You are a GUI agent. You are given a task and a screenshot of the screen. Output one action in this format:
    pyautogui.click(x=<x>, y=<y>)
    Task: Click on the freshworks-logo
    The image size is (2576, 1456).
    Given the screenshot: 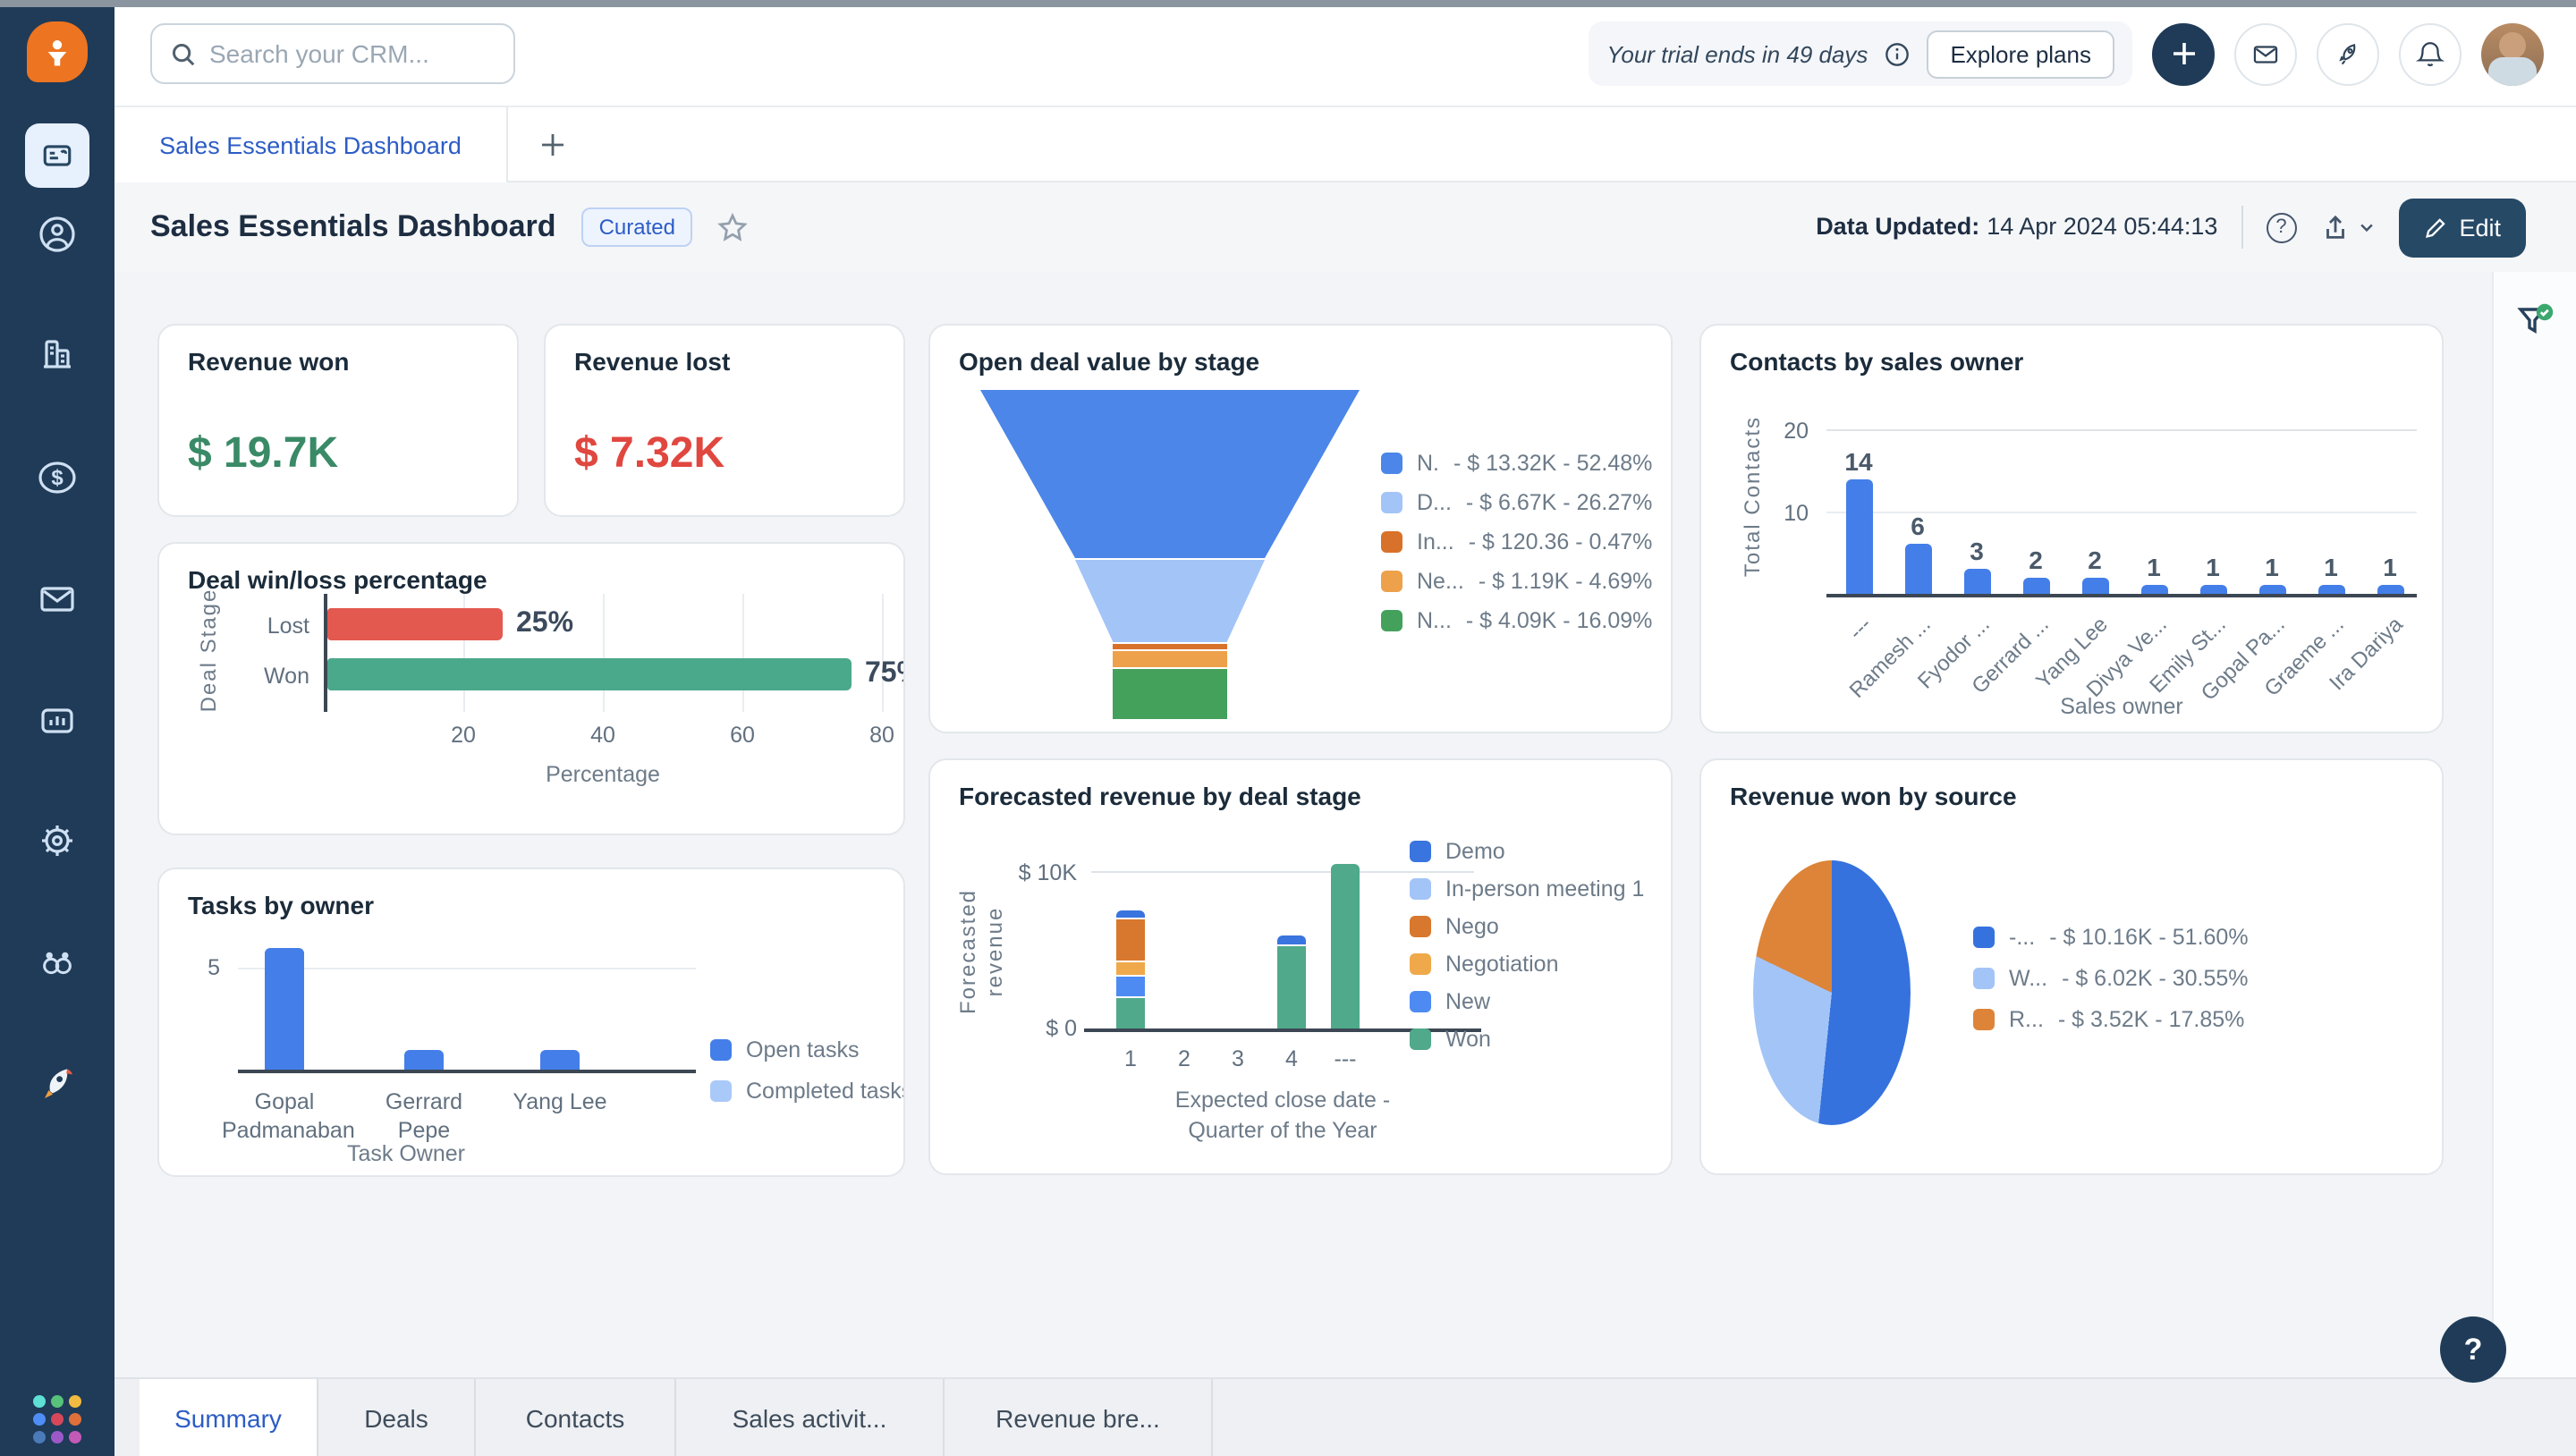 What is the action you would take?
    pyautogui.click(x=57, y=51)
    